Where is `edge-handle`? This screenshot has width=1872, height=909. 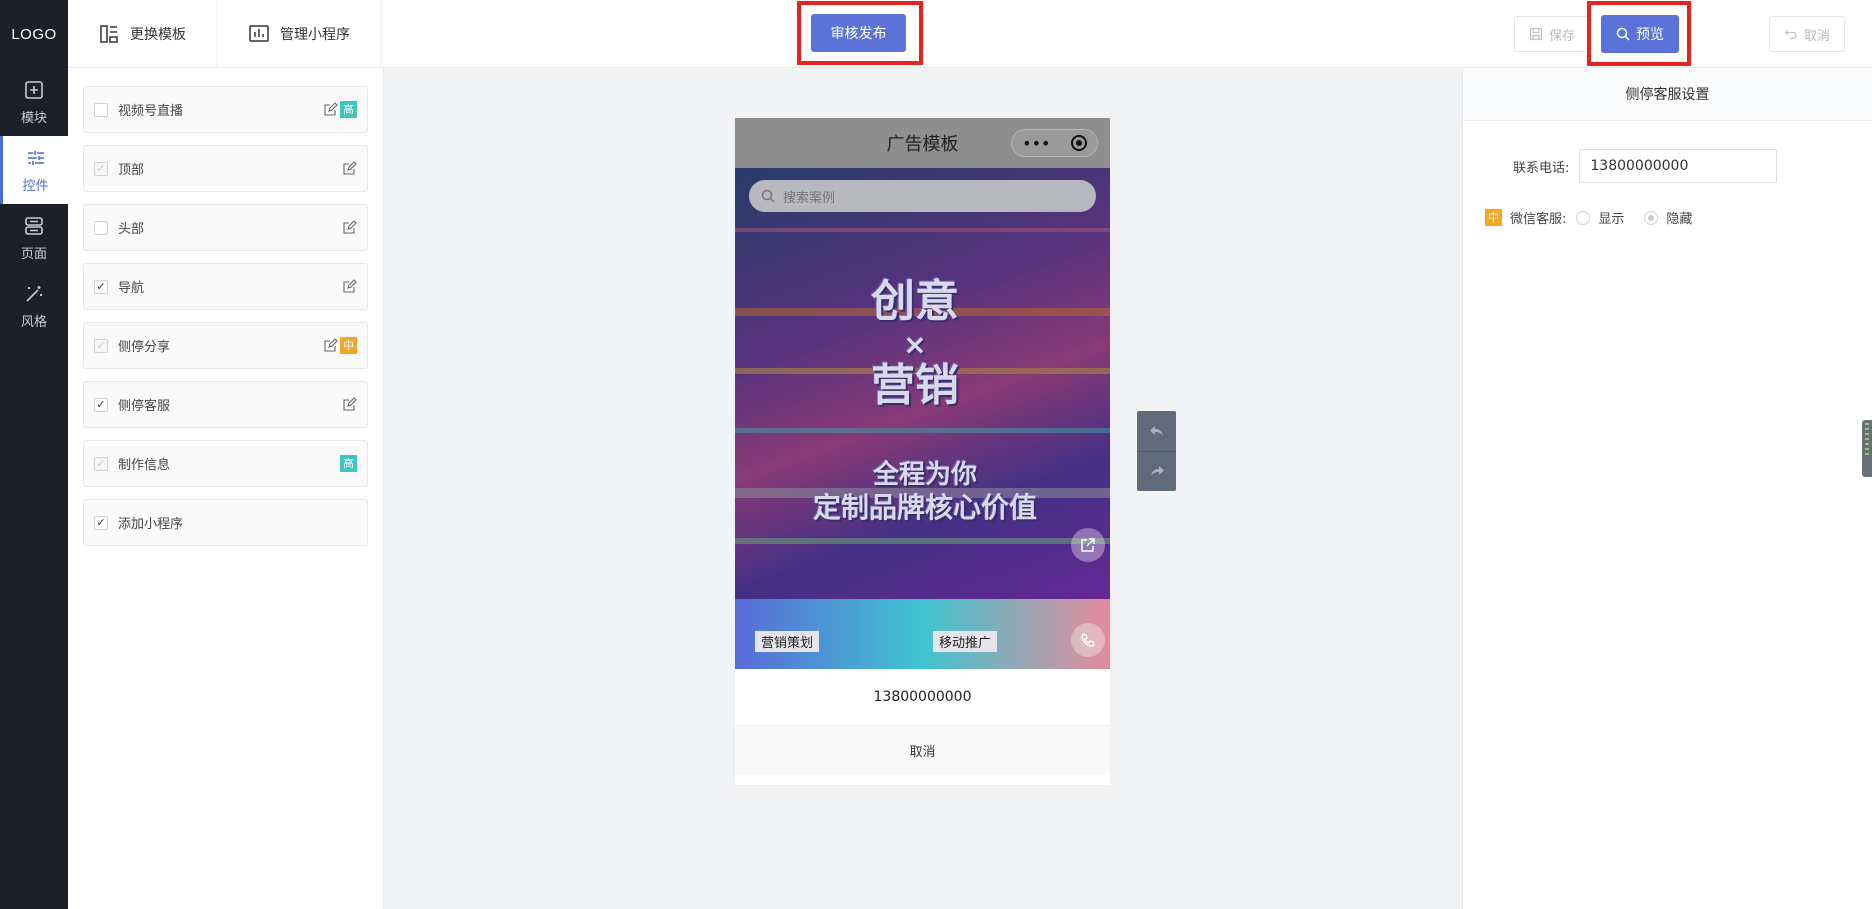 edge-handle is located at coordinates (1867, 448).